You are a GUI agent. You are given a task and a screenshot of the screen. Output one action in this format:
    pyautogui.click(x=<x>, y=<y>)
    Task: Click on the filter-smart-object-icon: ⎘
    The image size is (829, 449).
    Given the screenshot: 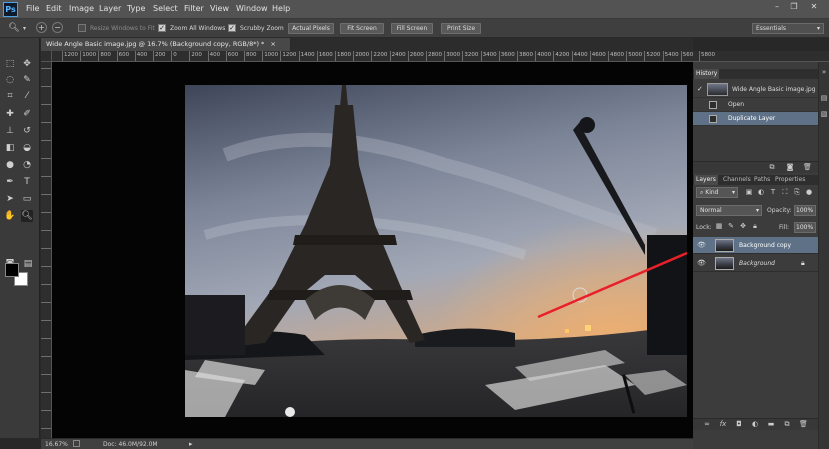 What is the action you would take?
    pyautogui.click(x=797, y=192)
    